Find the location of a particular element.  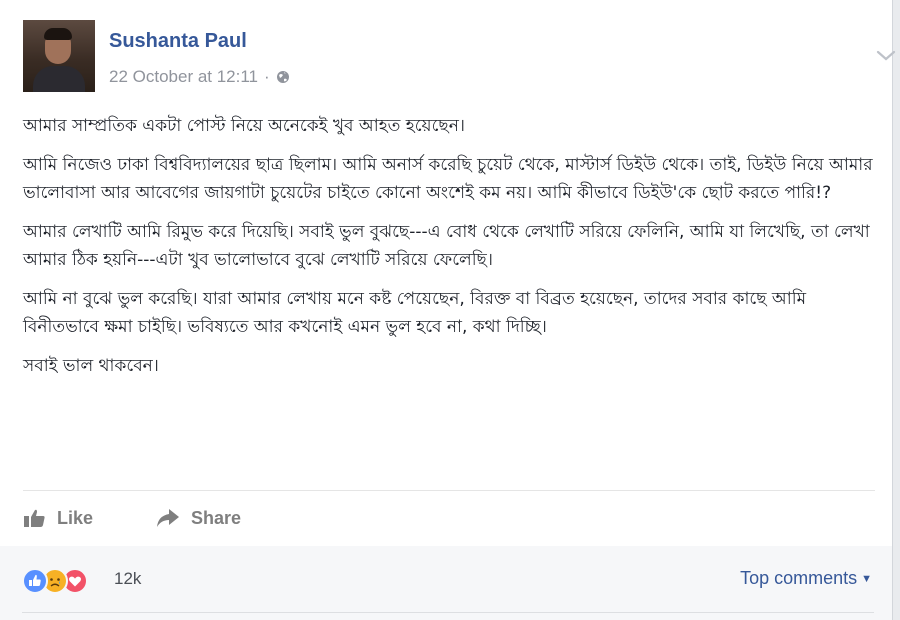

sort-label: Top comments is located at coordinates (799, 578).